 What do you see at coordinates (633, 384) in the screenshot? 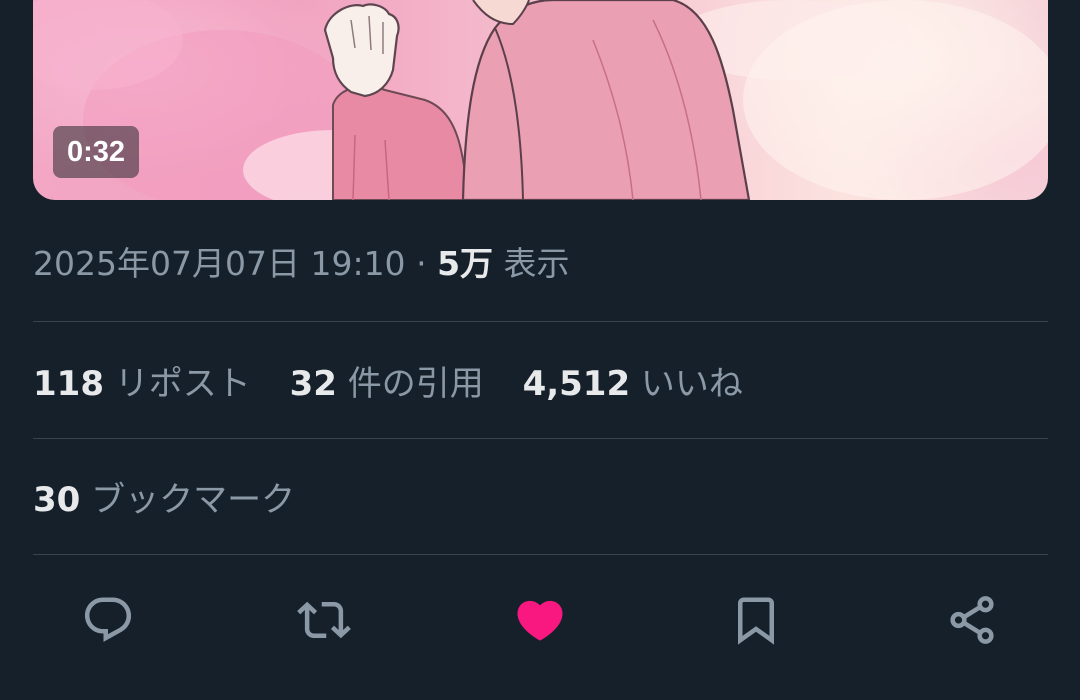
I see `likes-stat: 4,512 いいね` at bounding box center [633, 384].